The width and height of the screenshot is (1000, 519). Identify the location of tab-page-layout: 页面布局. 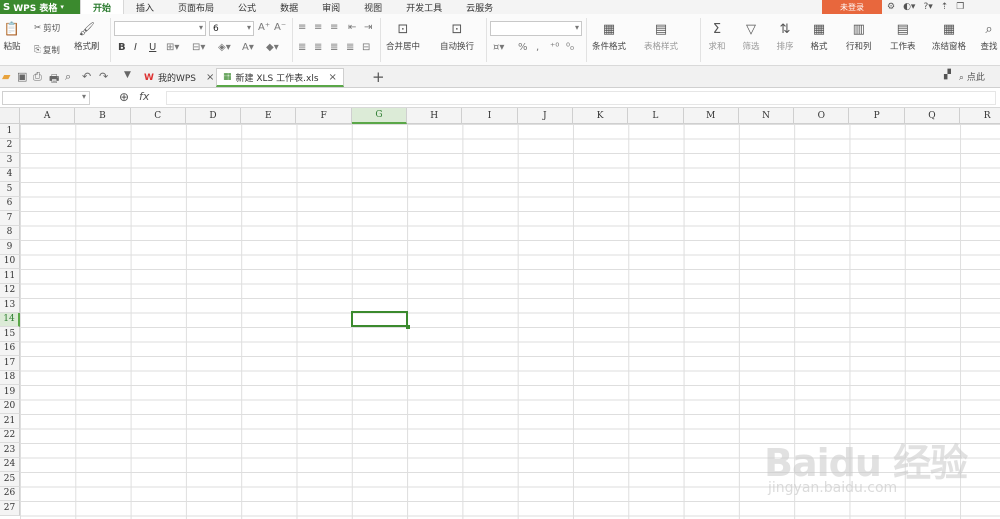
(196, 7).